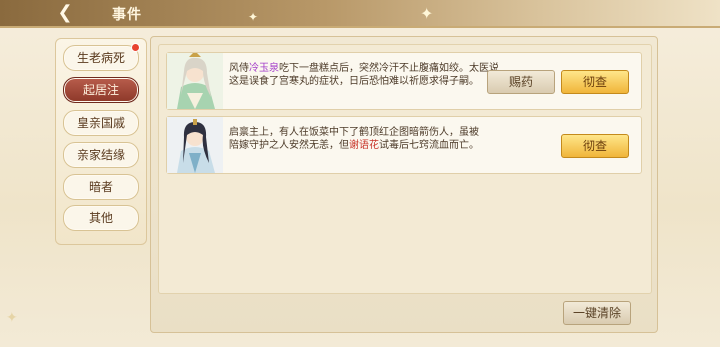 This screenshot has height=347, width=720. What do you see at coordinates (429, 145) in the screenshot?
I see `event-text: 试毒后七窍流血而亡。` at bounding box center [429, 145].